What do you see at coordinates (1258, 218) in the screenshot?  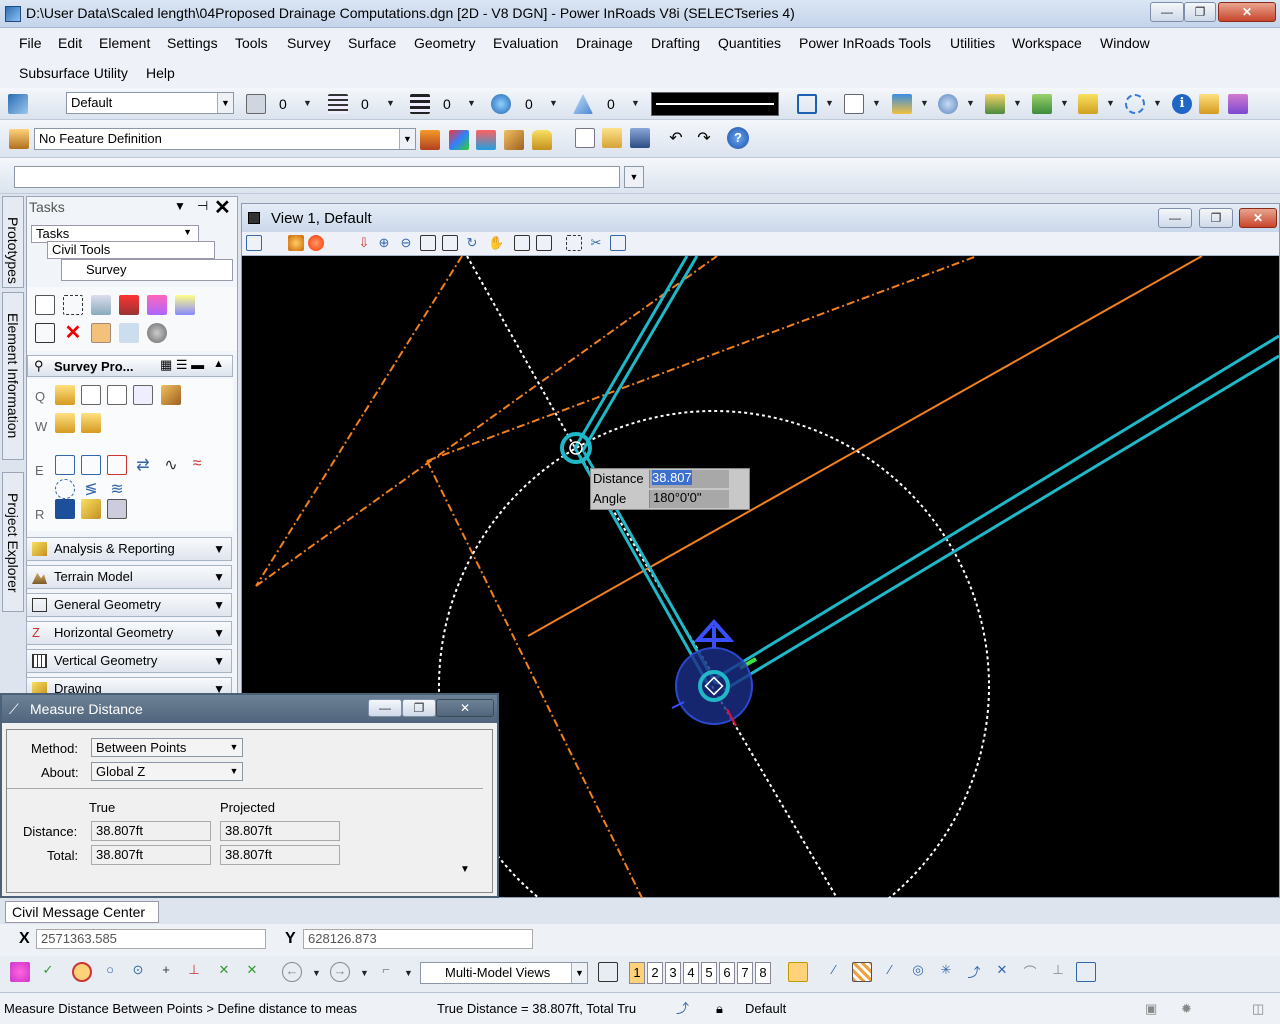 I see `view-close-button: ✕` at bounding box center [1258, 218].